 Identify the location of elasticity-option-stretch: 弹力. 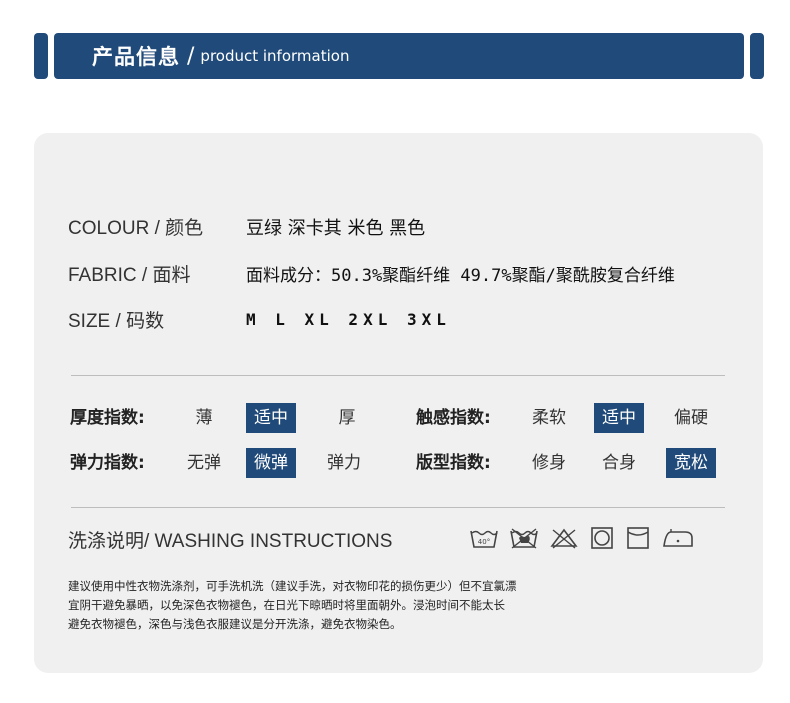
(344, 463).